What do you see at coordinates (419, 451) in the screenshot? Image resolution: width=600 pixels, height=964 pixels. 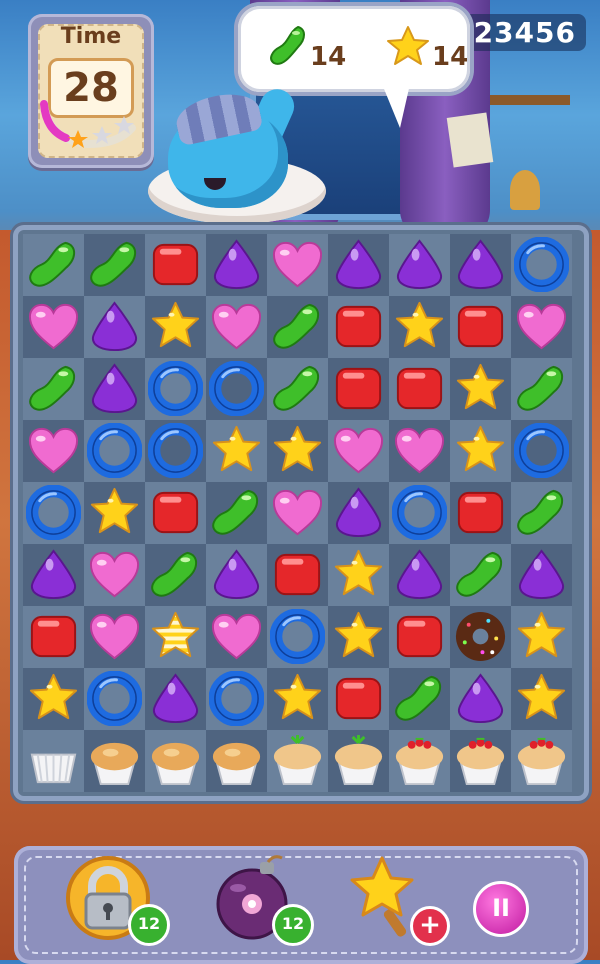 I see `board-cell-r3-c6` at bounding box center [419, 451].